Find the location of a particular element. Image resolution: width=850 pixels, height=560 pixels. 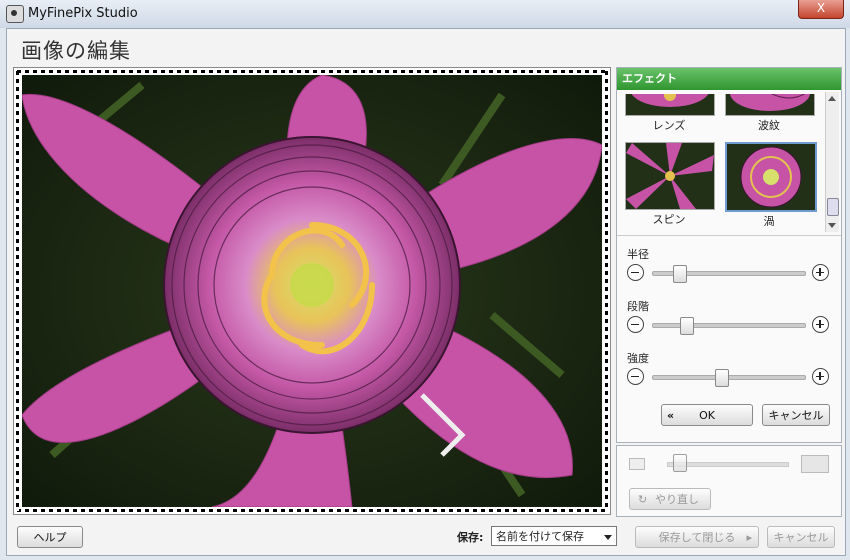

effect-thumbnails: レンズ 波紋 スピン 渦 is located at coordinates (725, 160).